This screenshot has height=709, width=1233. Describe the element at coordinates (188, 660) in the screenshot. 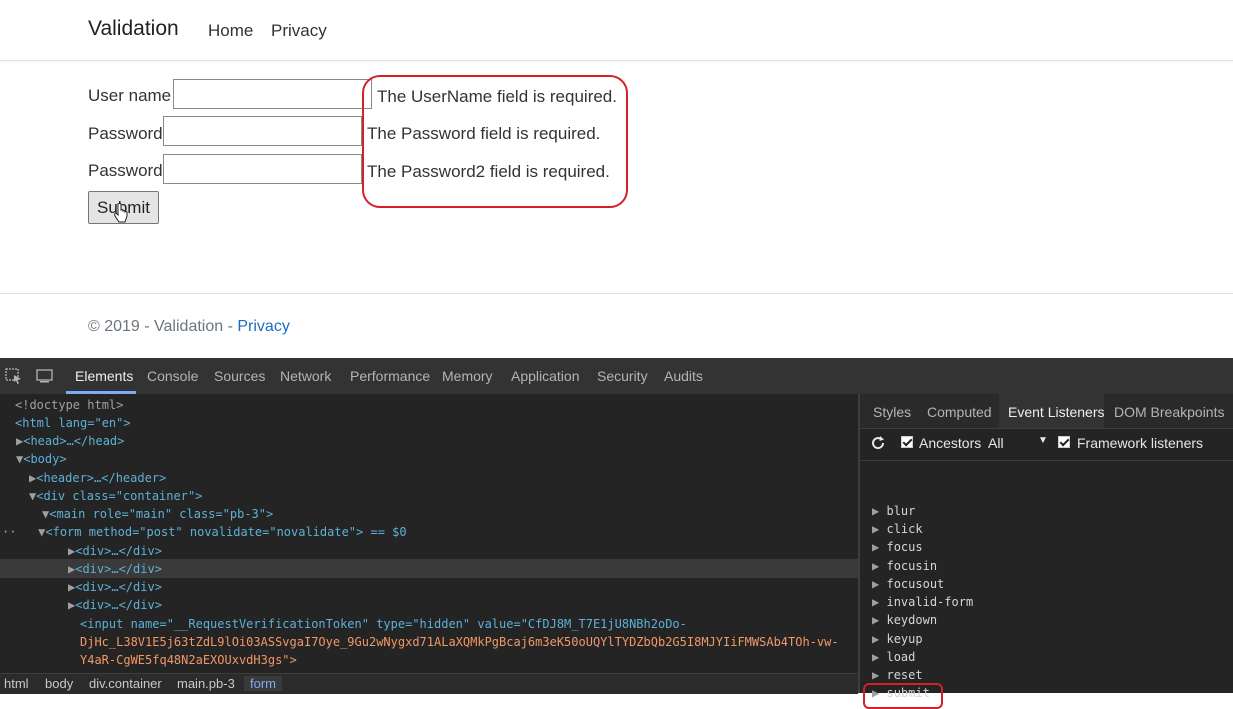

I see `dom-line: Y4aR-CgWE5fq48N2aEXOUxvdH3gs">` at that location.